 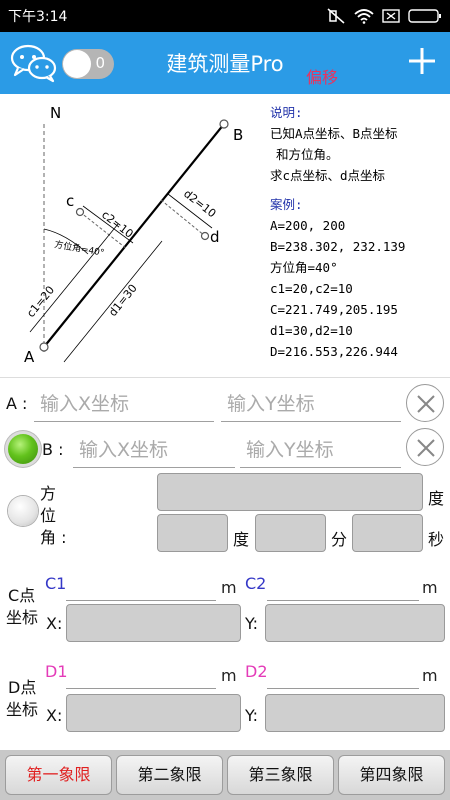 I want to click on point-c-label: c, so click(x=70, y=201).